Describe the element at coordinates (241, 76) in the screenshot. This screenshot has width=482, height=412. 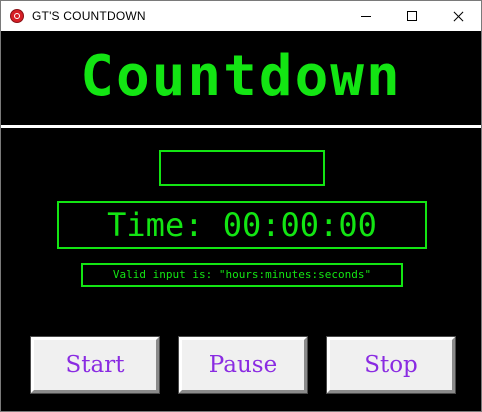
I see `page-title: Countdown` at that location.